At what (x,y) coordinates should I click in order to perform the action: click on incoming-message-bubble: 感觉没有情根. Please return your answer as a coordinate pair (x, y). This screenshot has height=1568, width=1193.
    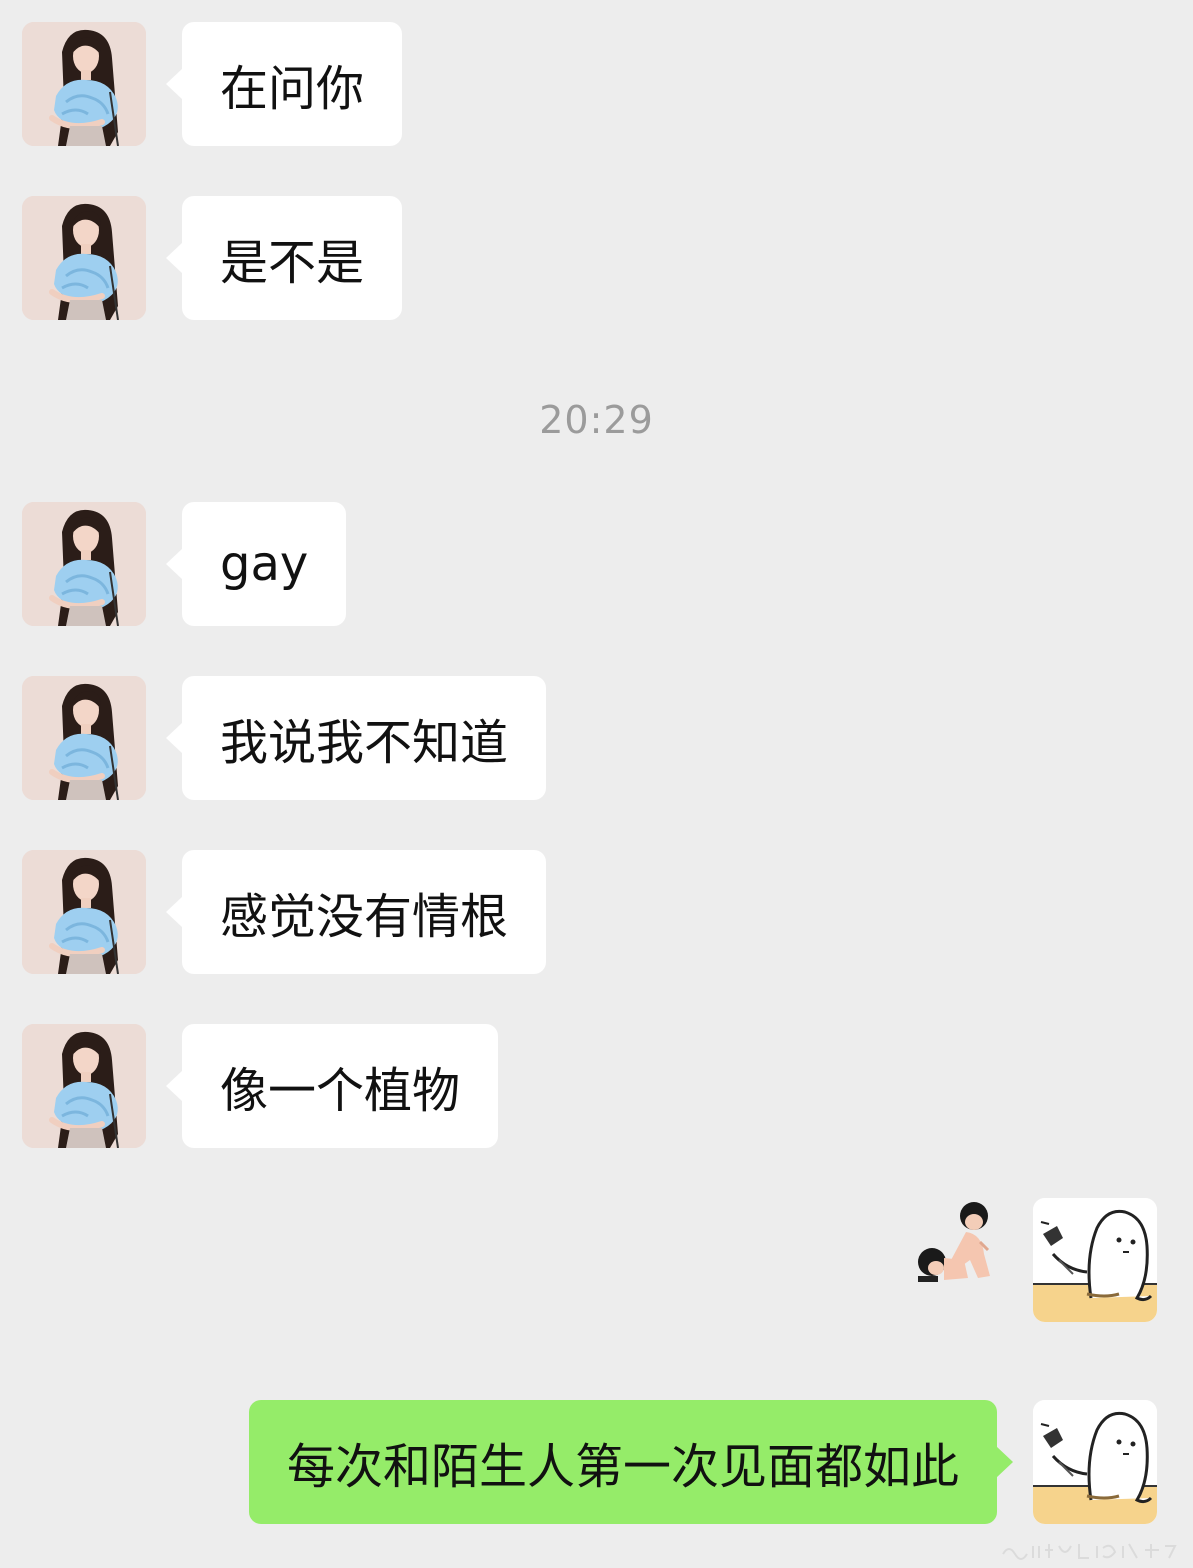
    Looking at the image, I should click on (356, 912).